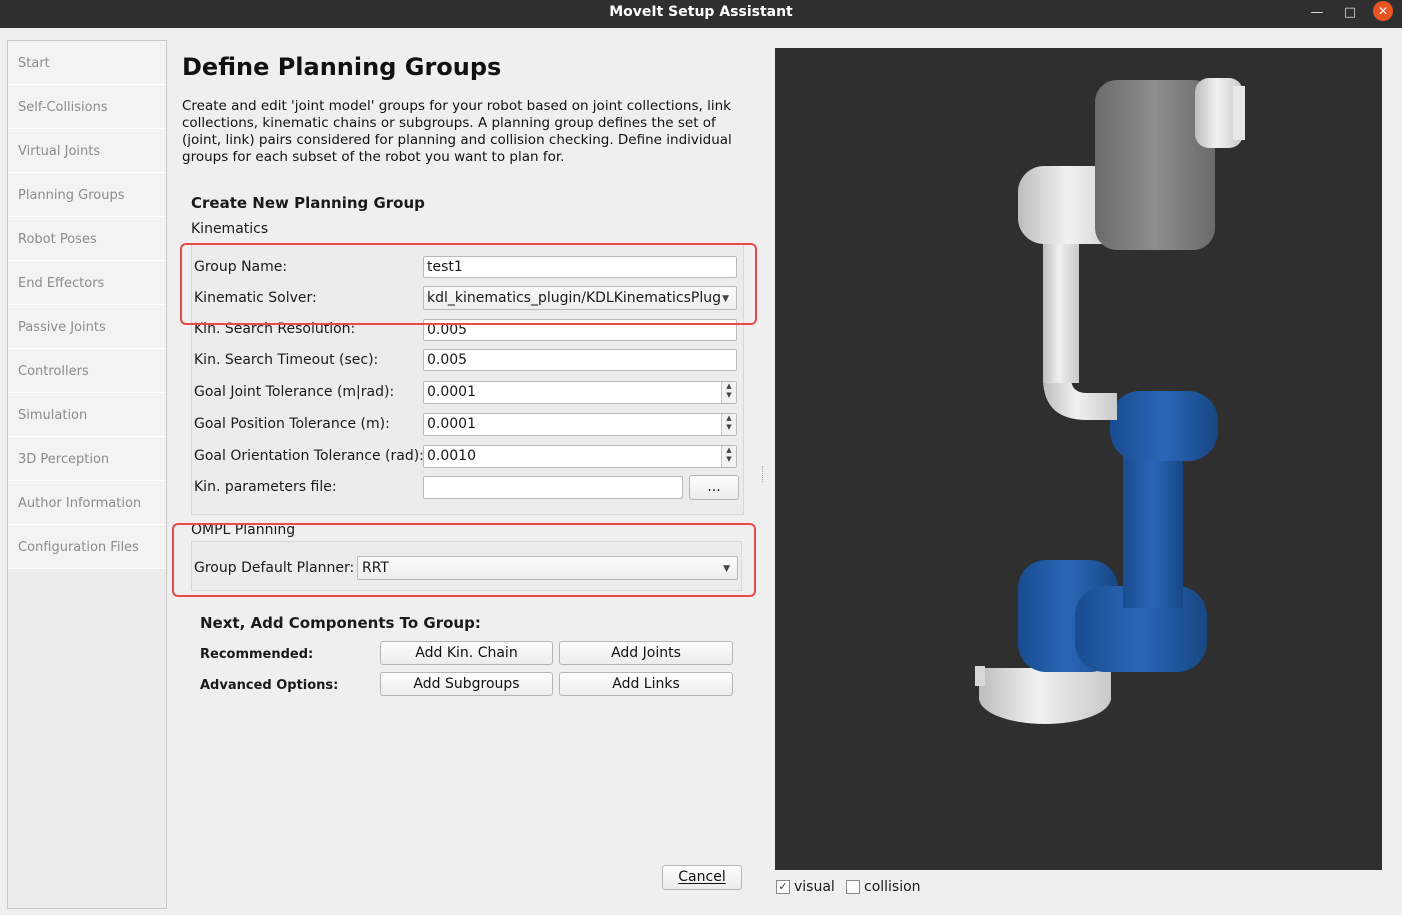 The height and width of the screenshot is (915, 1402). Describe the element at coordinates (451, 424) in the screenshot. I see `position-tolerance-value: 0.0001` at that location.